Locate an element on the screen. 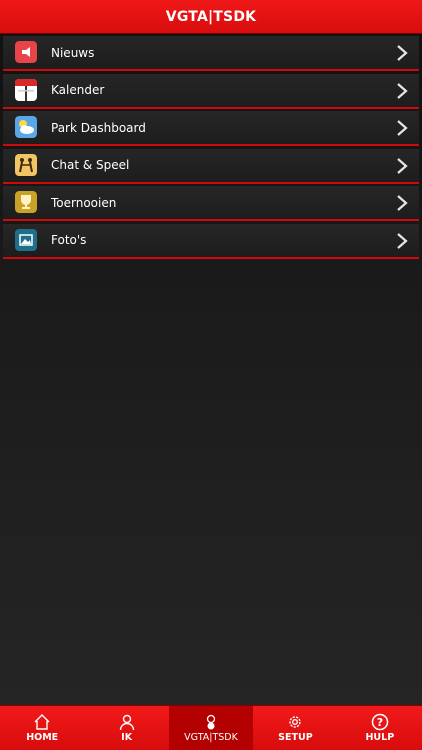 The height and width of the screenshot is (750, 422). tab-vgta-tsdk: VGTA|TSDK is located at coordinates (211, 728).